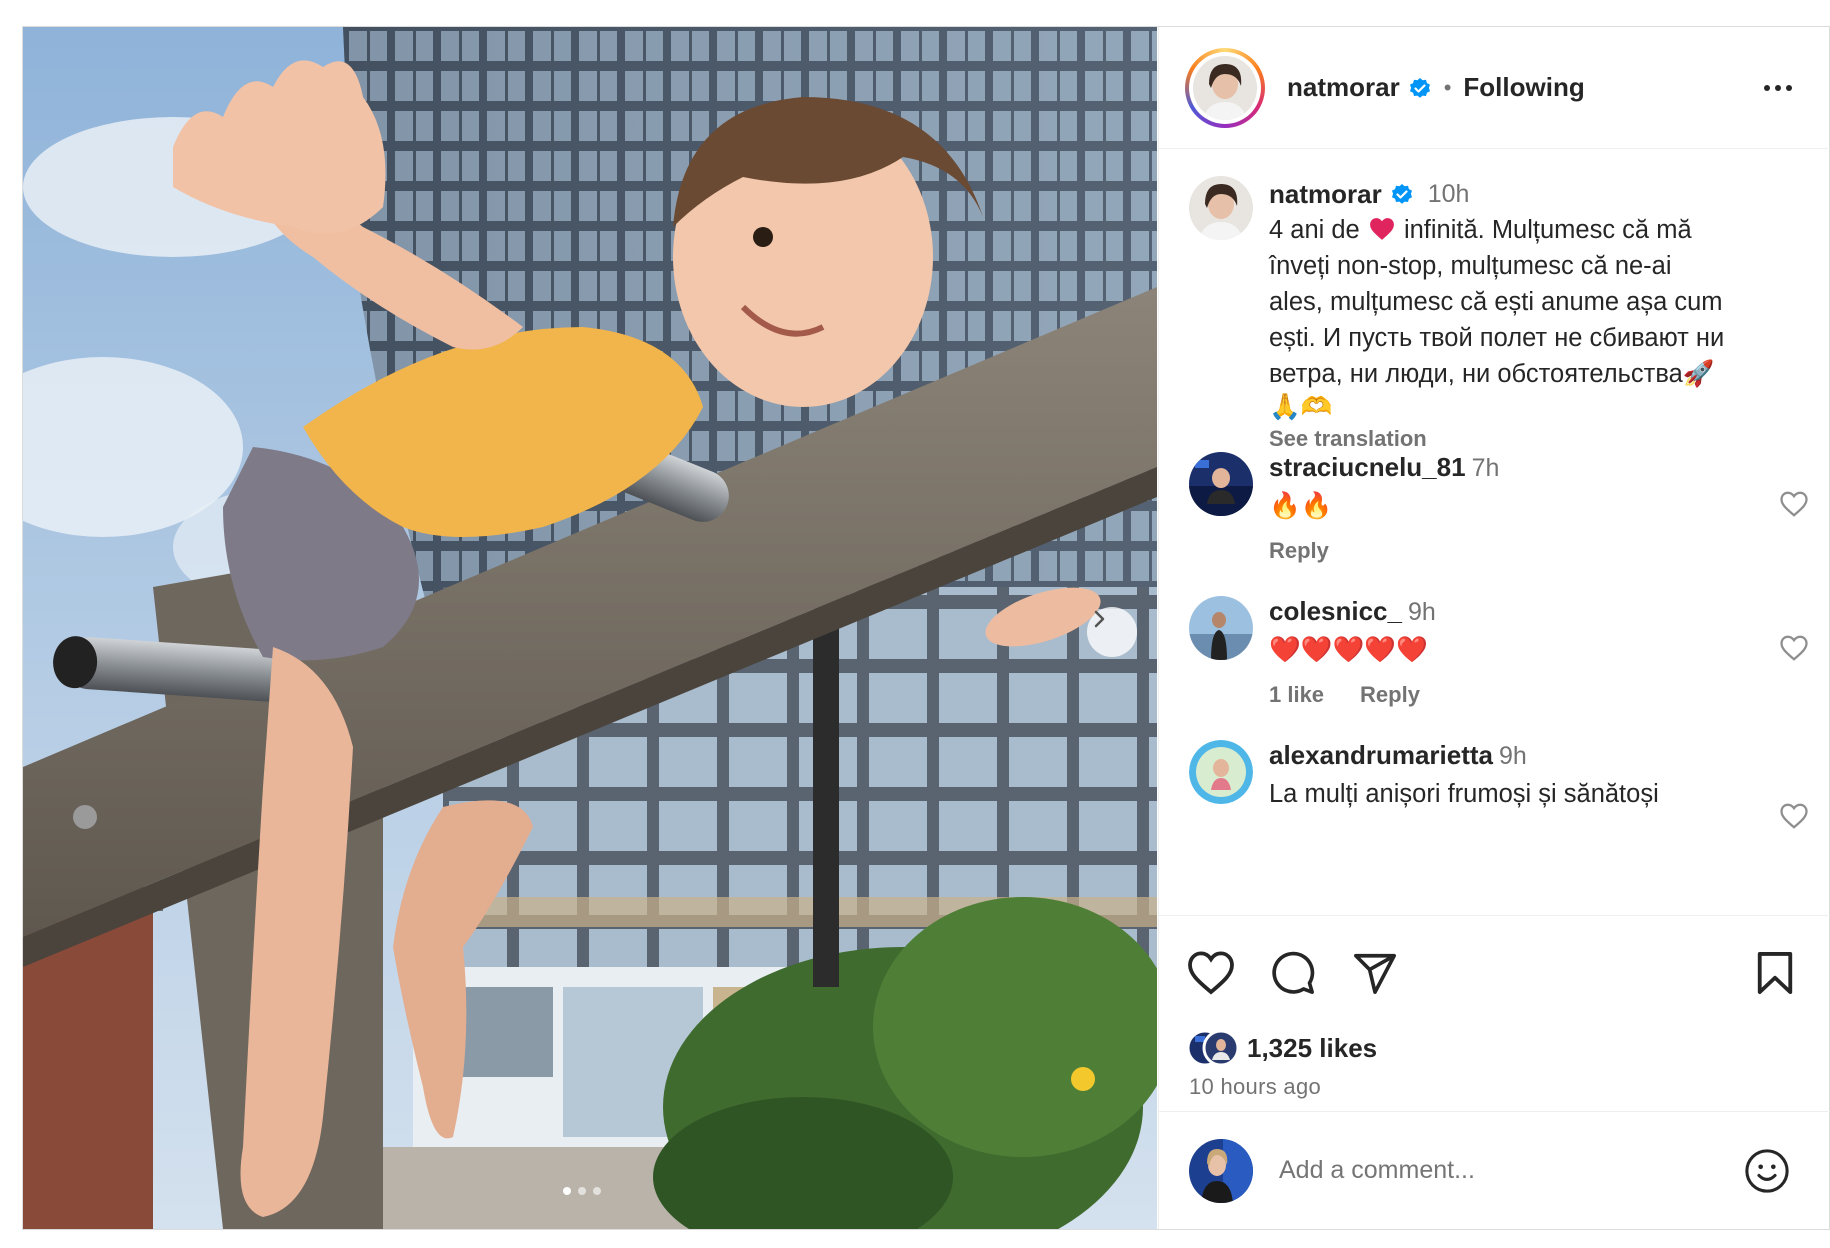 This screenshot has width=1830, height=1248. I want to click on comment-composer, so click(1494, 1170).